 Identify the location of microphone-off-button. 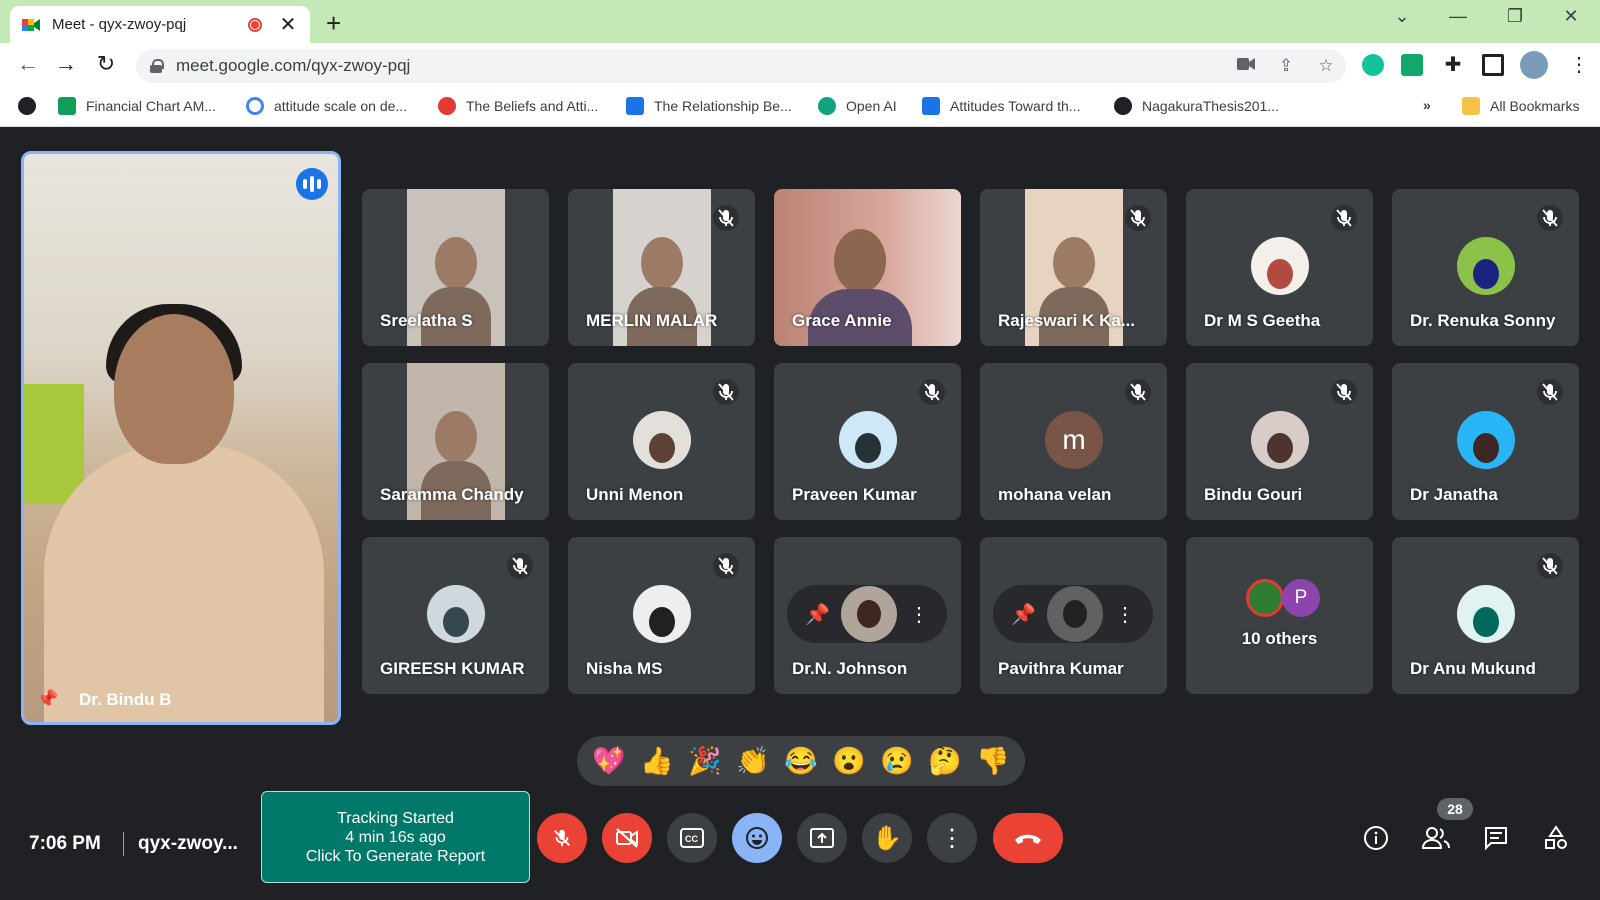
(562, 838).